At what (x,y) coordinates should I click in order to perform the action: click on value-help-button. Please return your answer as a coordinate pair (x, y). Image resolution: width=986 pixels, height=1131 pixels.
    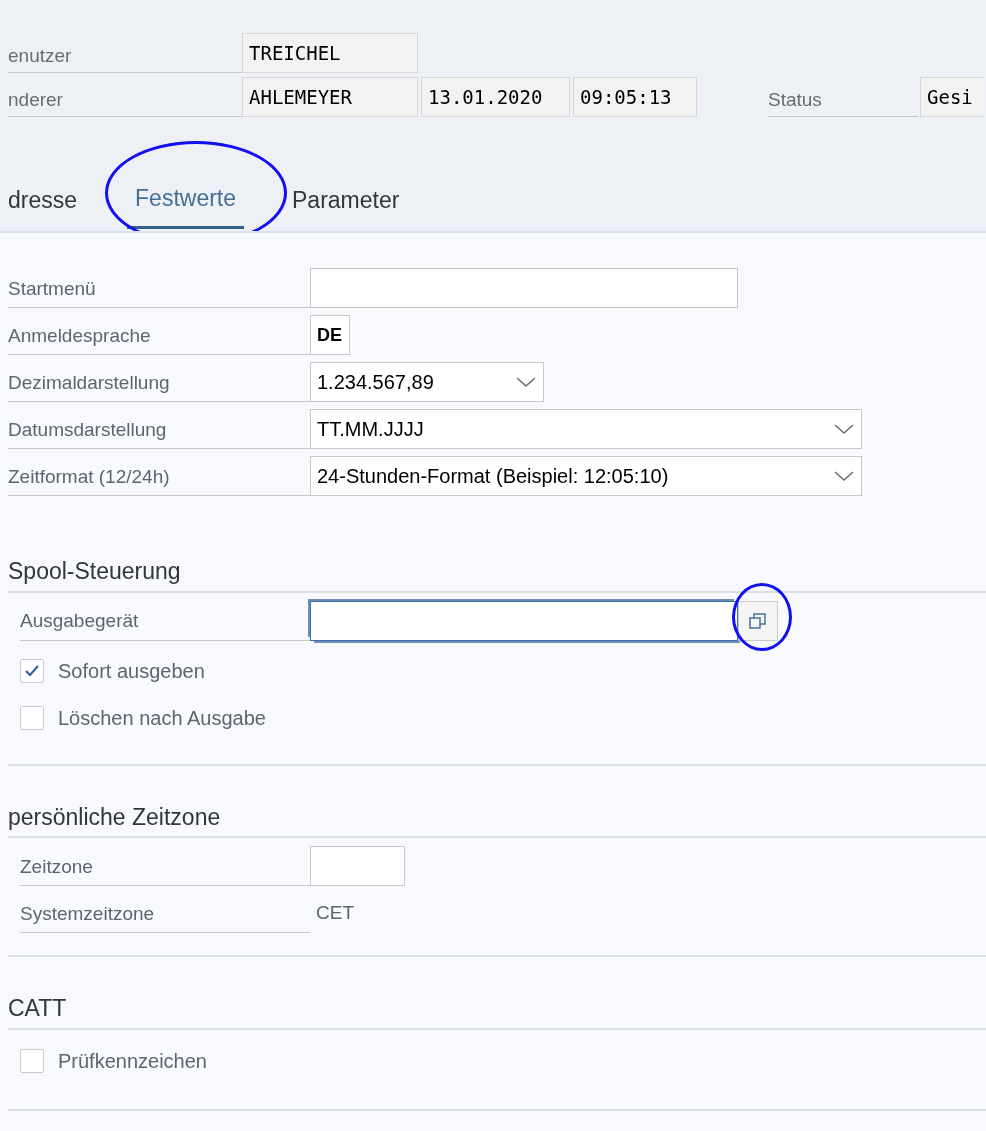
    Looking at the image, I should click on (758, 620).